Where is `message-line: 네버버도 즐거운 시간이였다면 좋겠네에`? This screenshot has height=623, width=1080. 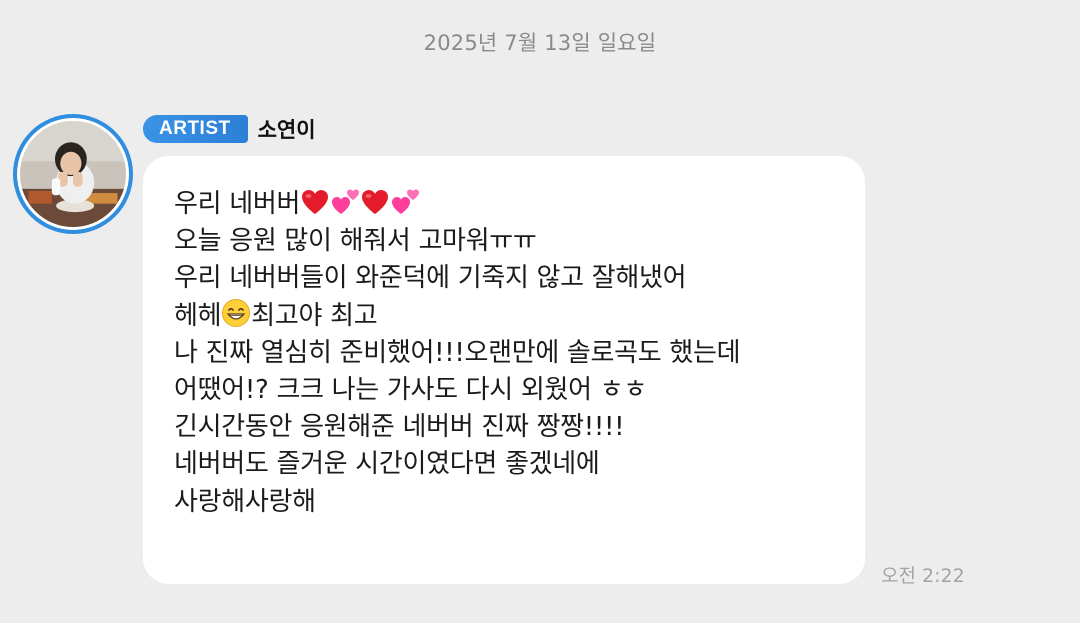 message-line: 네버버도 즐거운 시간이였다면 좋겠네에 is located at coordinates (519, 464).